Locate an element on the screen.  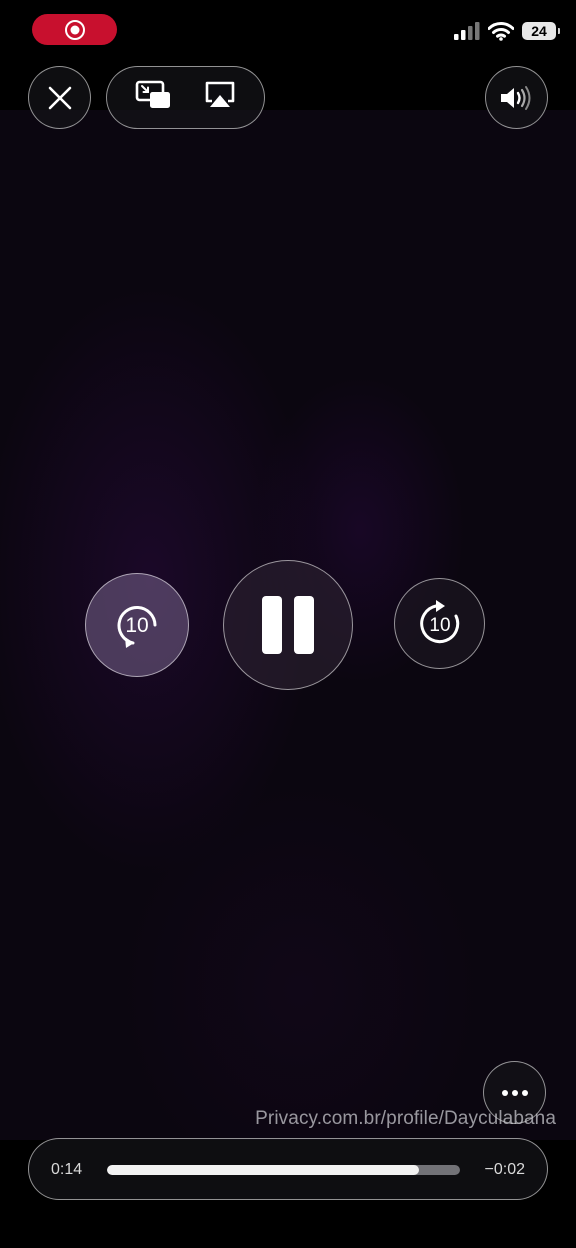
volume-button is located at coordinates (516, 97).